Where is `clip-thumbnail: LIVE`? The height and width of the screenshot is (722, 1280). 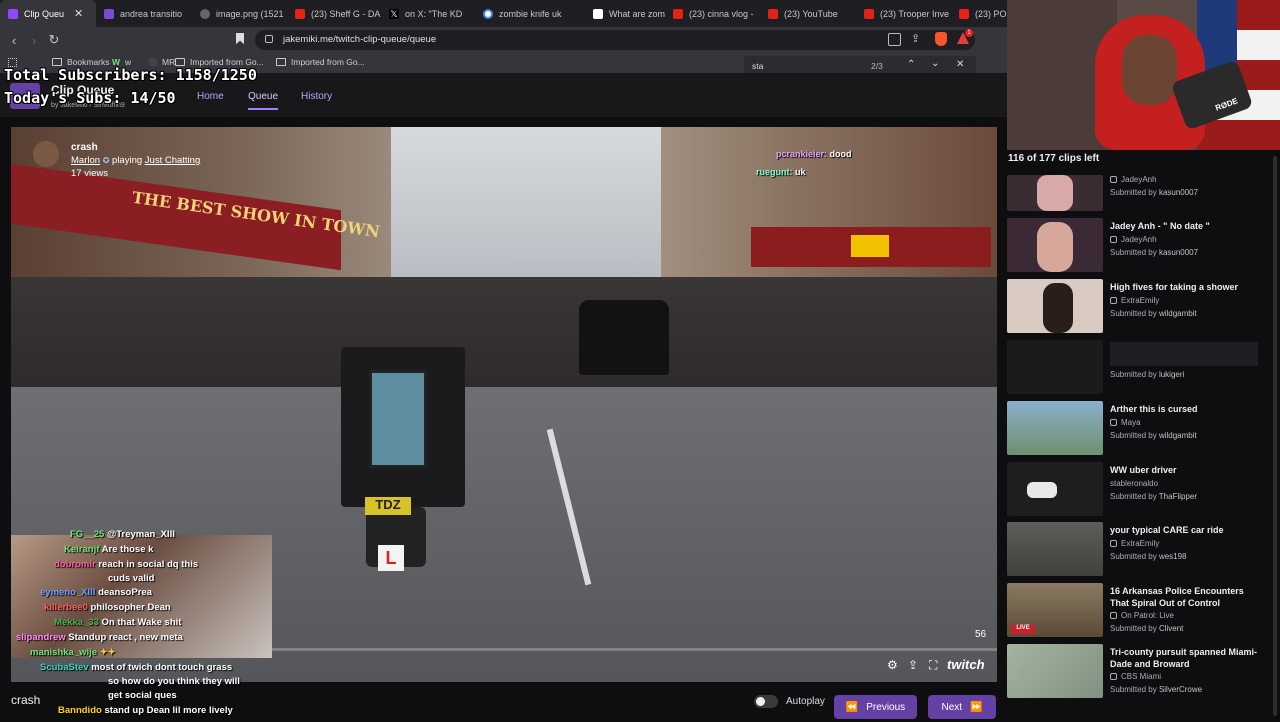 clip-thumbnail: LIVE is located at coordinates (1055, 610).